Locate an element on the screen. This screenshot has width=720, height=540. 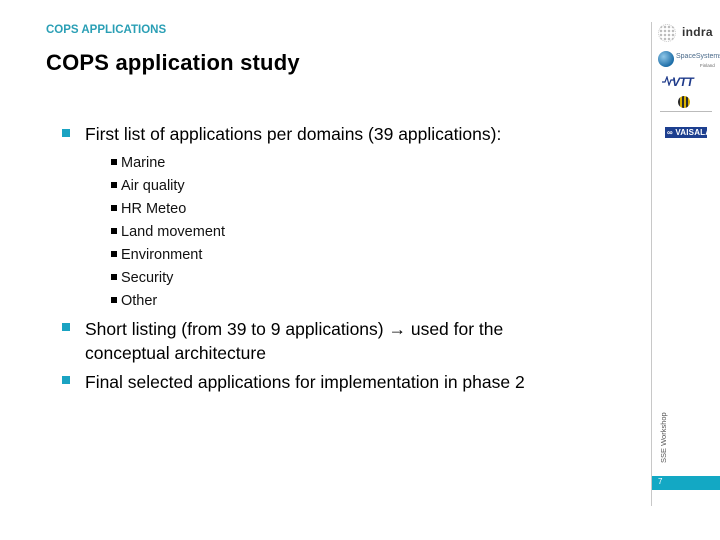
sub-item-environment: Environment is located at coordinates (162, 255).